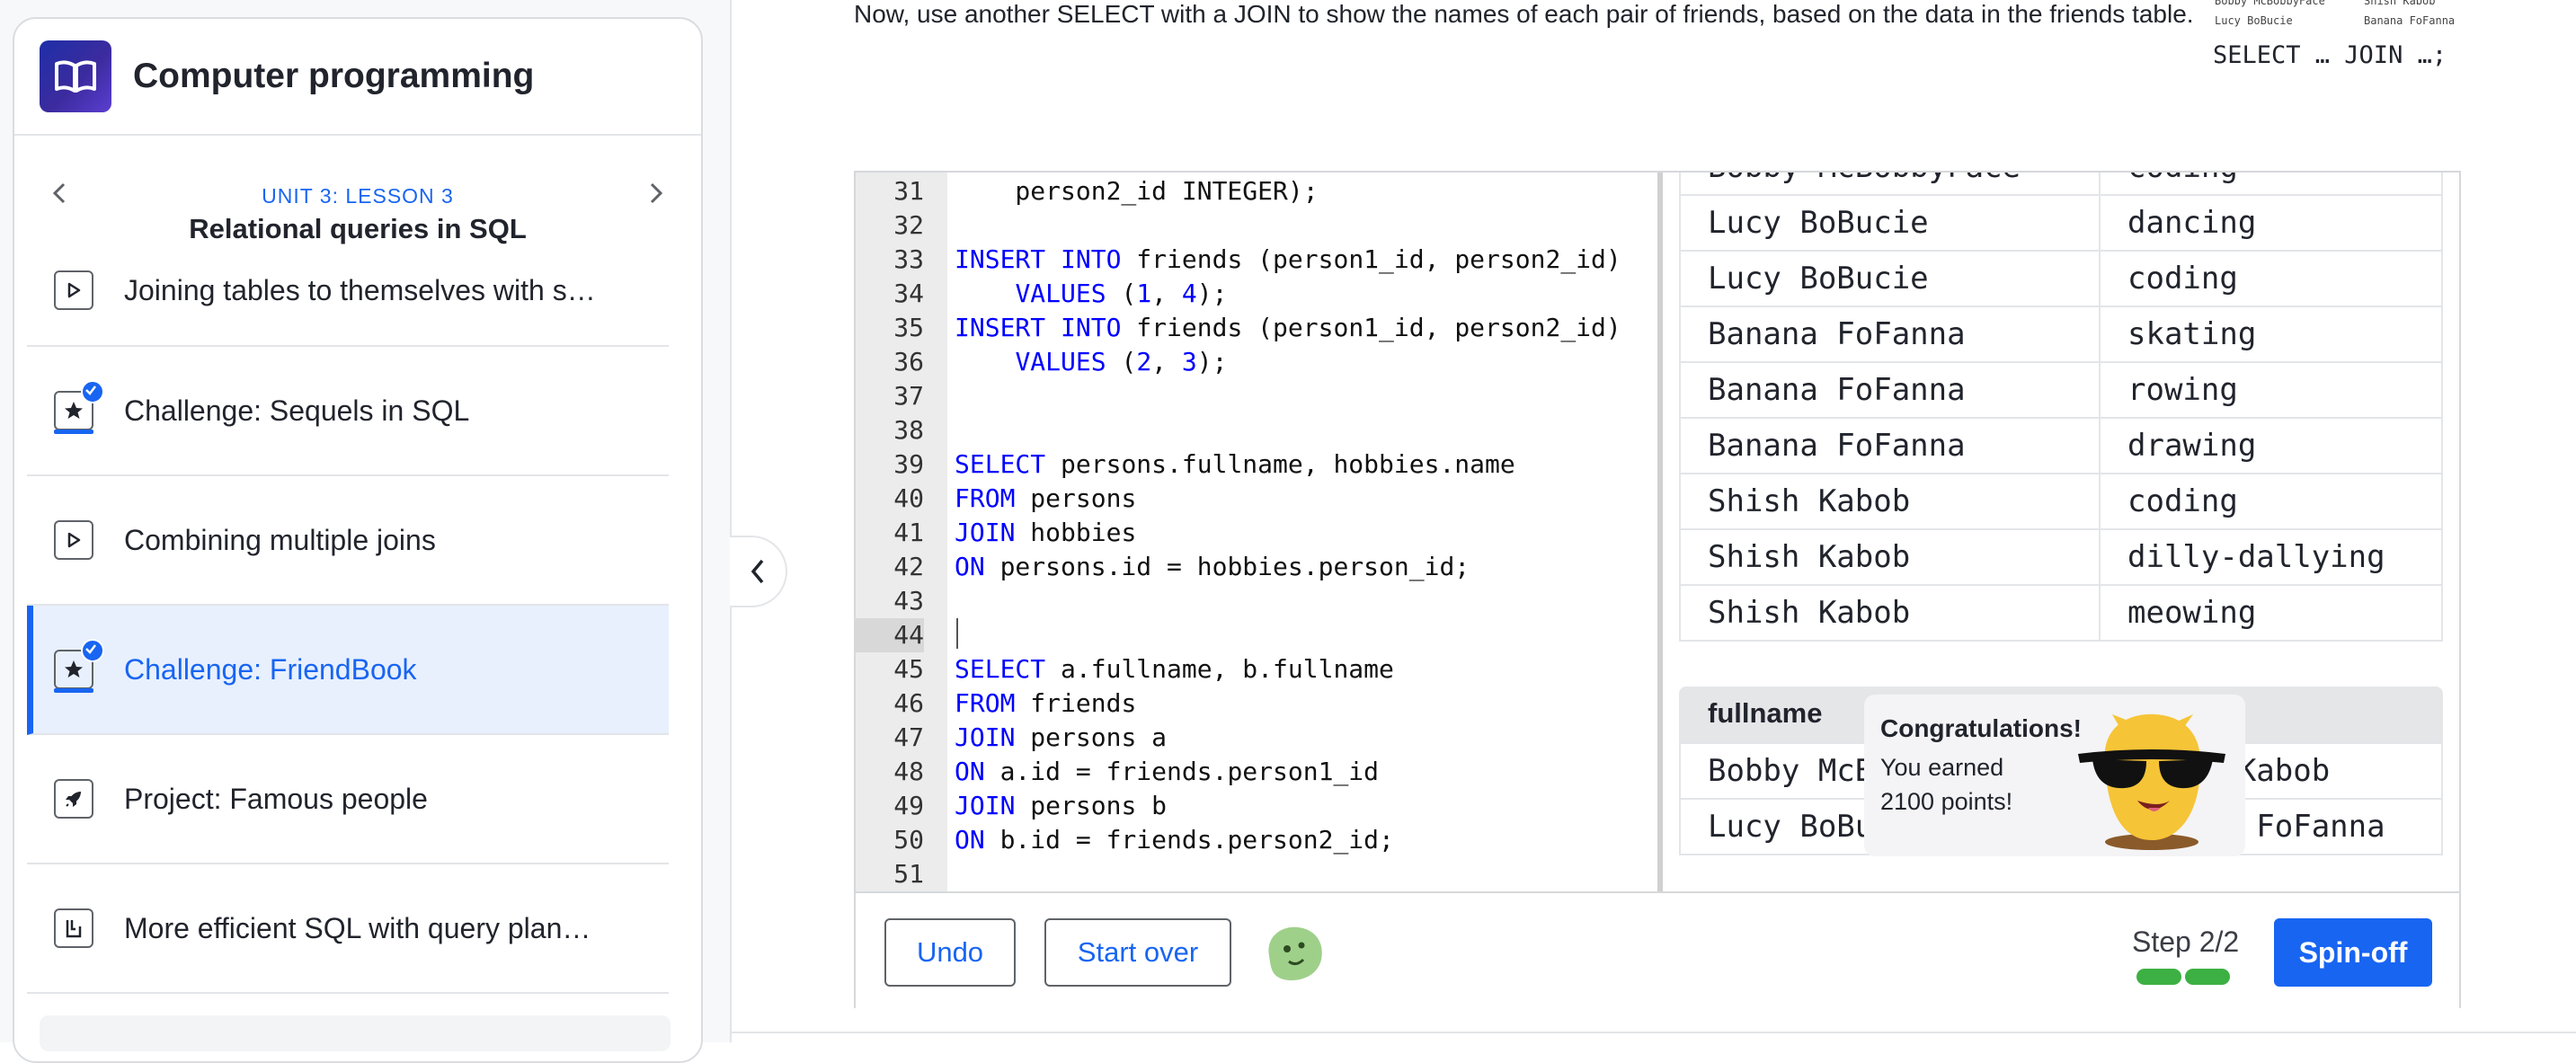  What do you see at coordinates (950, 952) in the screenshot?
I see `undo-button: Undo` at bounding box center [950, 952].